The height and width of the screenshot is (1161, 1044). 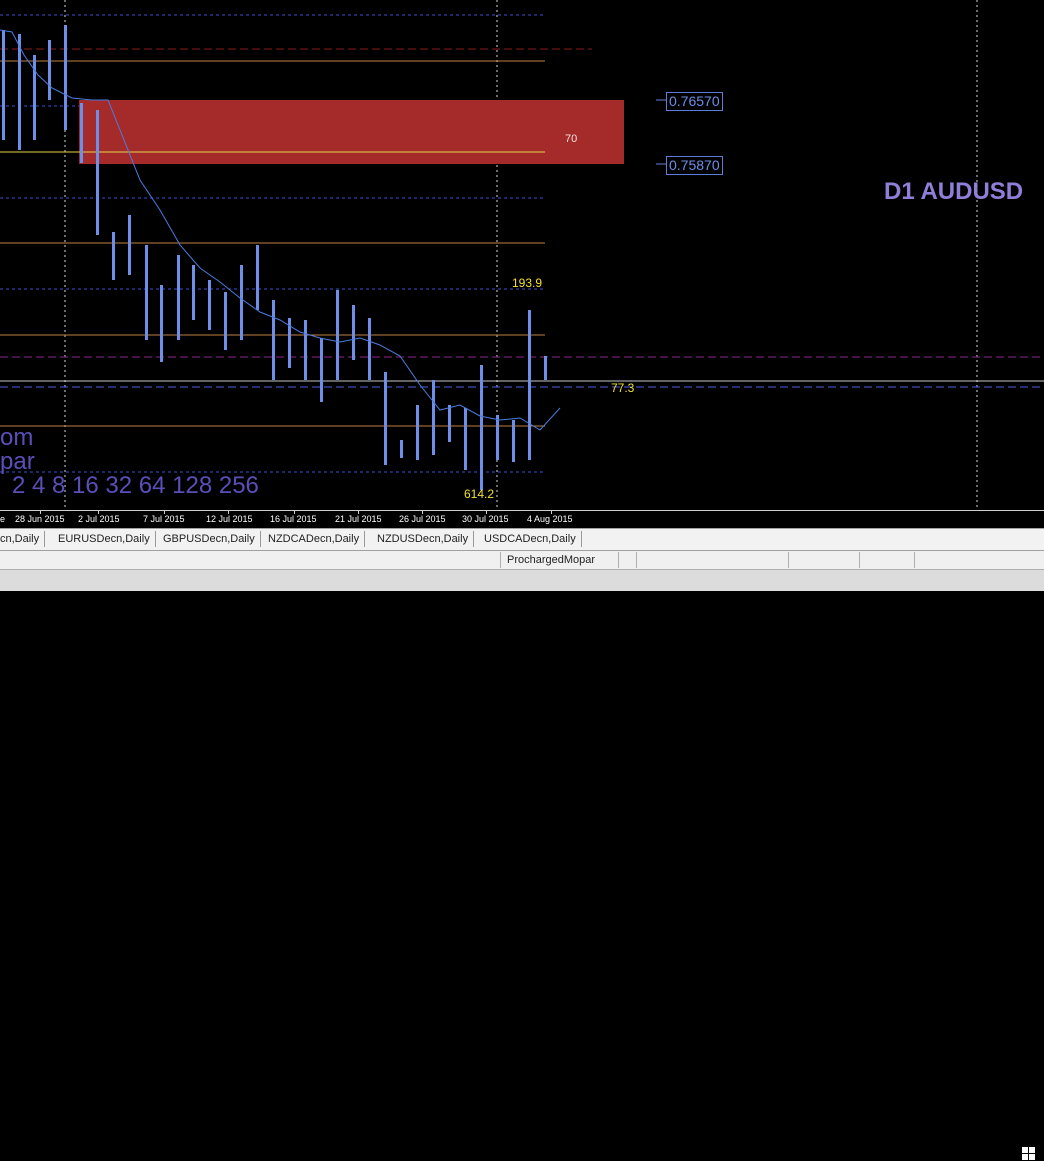 I want to click on time-axis-label: 4 Aug 2015, so click(x=550, y=519).